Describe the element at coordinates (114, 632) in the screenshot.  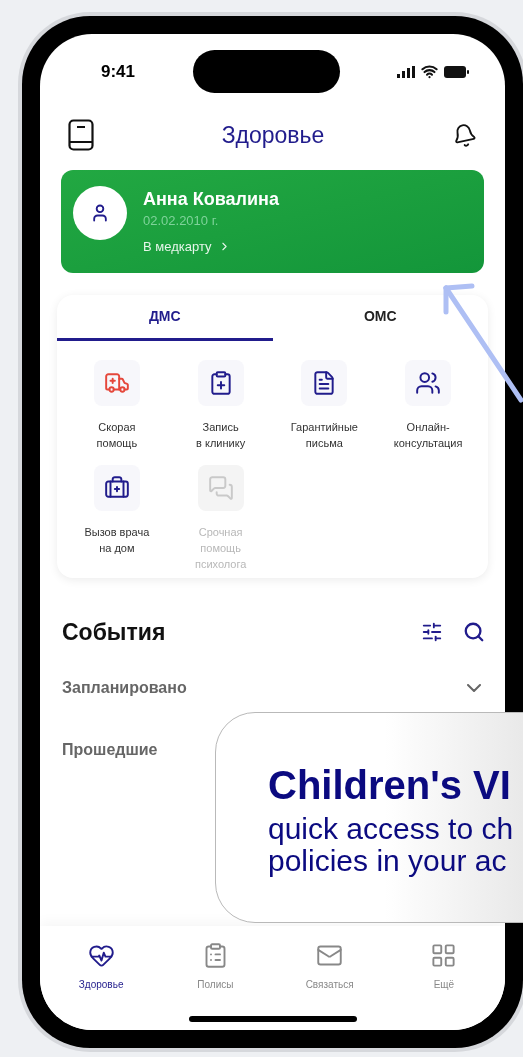
I see `section-title: События` at that location.